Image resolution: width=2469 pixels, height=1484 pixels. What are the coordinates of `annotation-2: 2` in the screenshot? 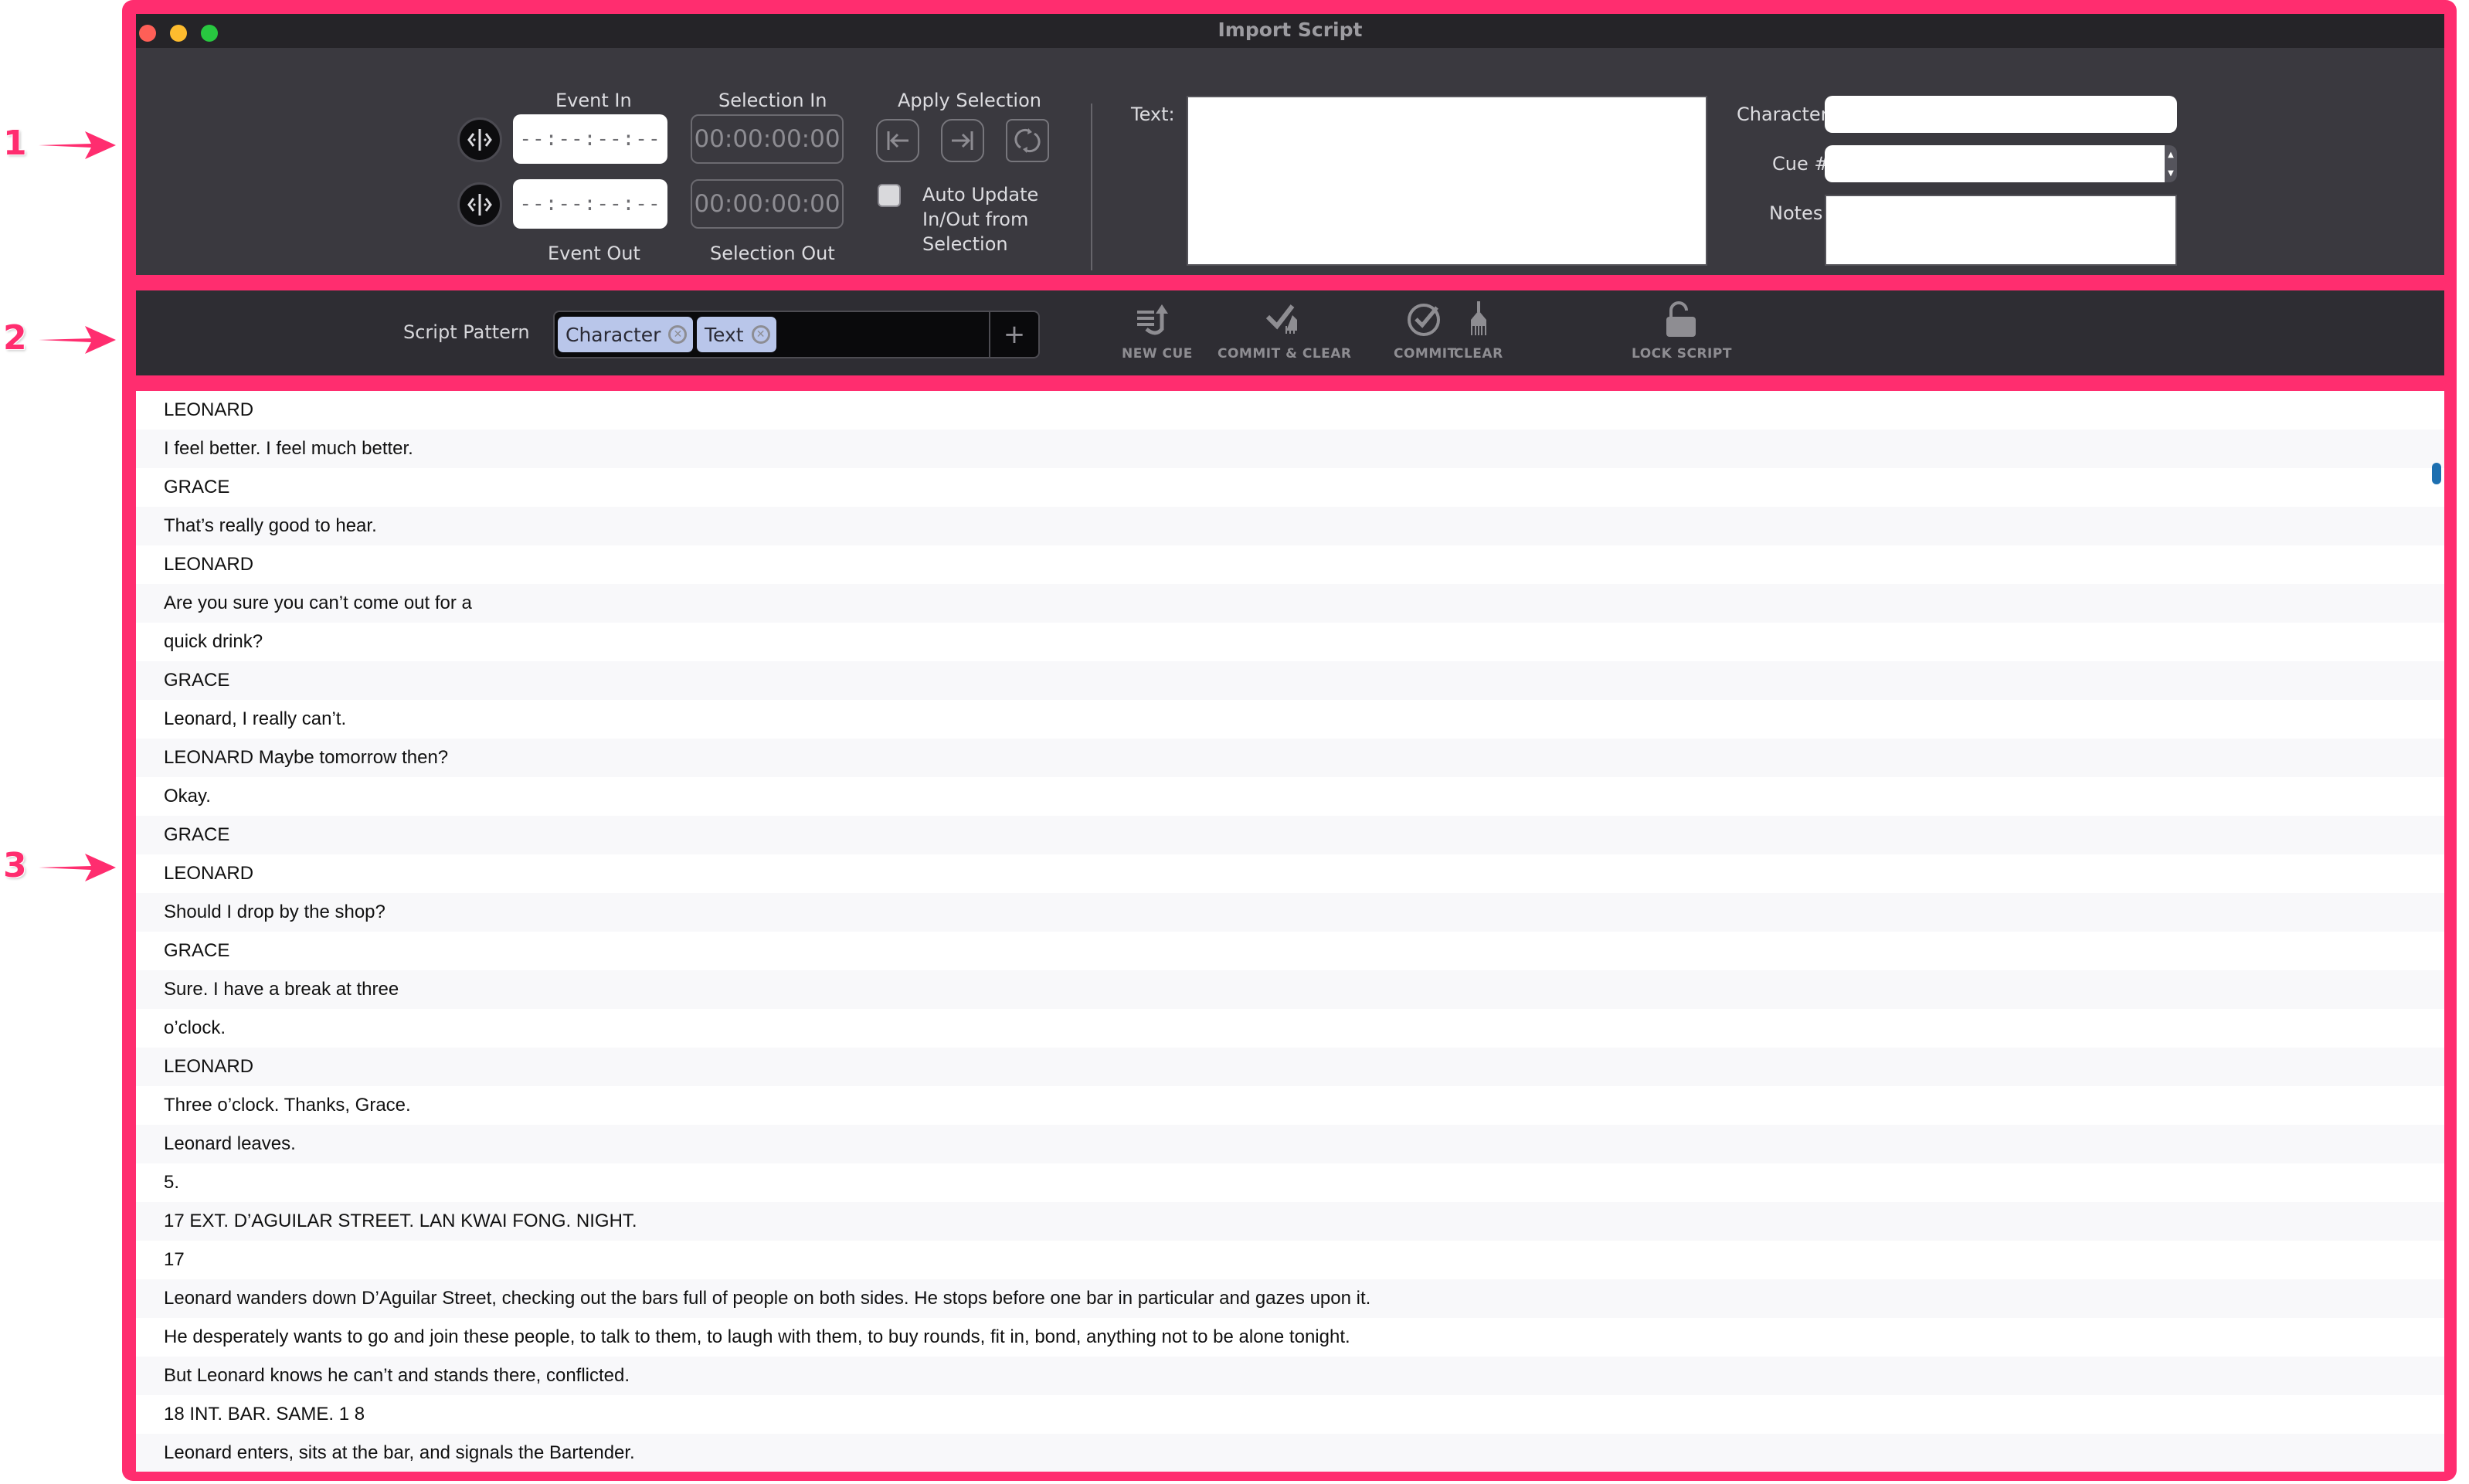 It's located at (62, 341).